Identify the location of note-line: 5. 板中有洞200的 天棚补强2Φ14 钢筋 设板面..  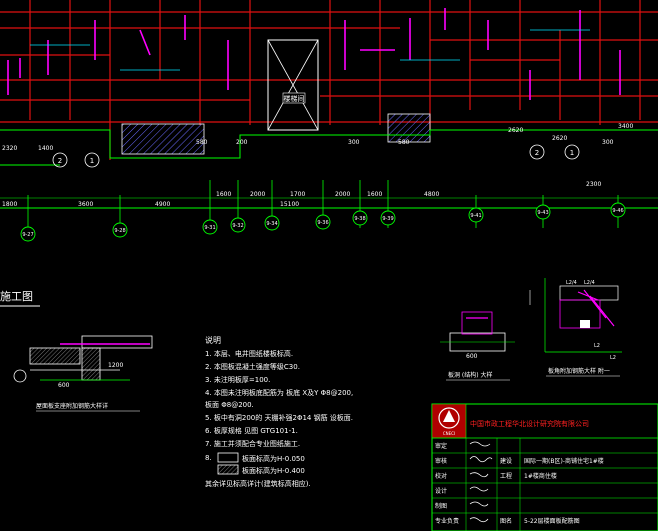
(279, 417).